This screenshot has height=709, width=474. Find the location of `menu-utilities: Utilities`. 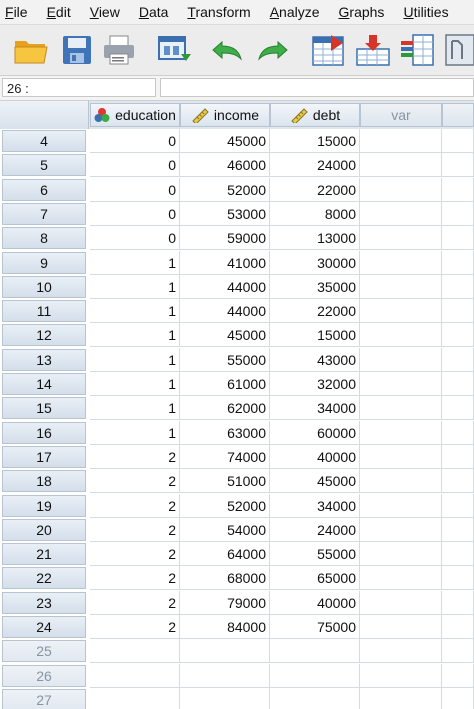

menu-utilities: Utilities is located at coordinates (423, 12).